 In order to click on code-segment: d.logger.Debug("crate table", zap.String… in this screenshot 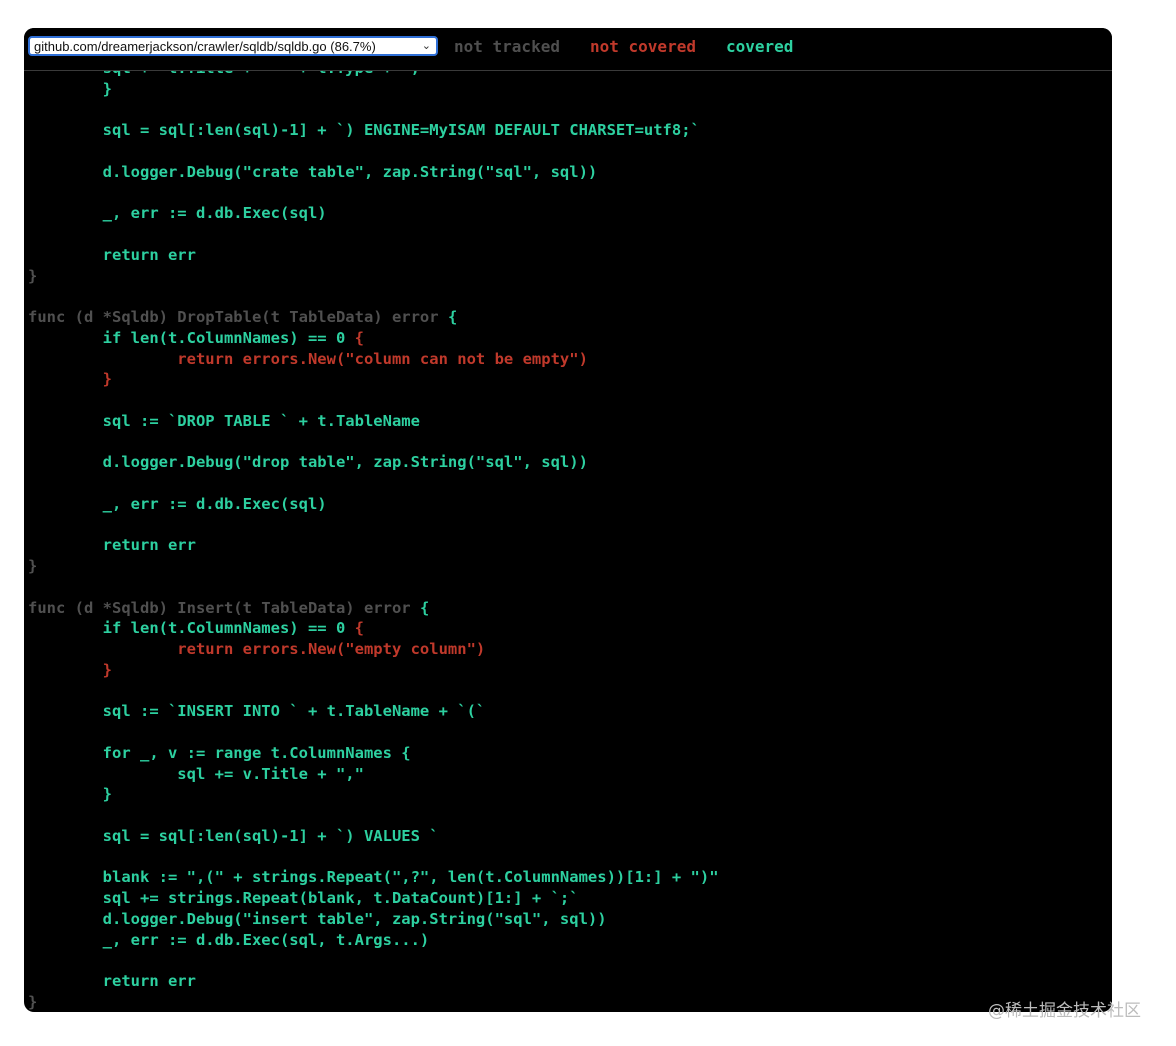, I will do `click(313, 171)`.